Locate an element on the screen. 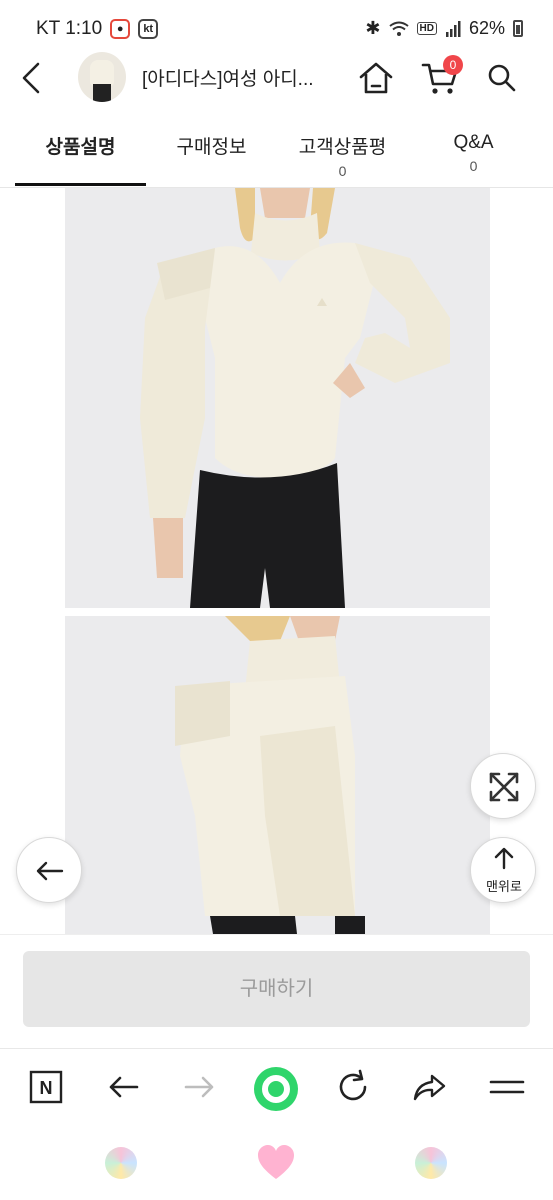  arrow-left-icon is located at coordinates (50, 871).